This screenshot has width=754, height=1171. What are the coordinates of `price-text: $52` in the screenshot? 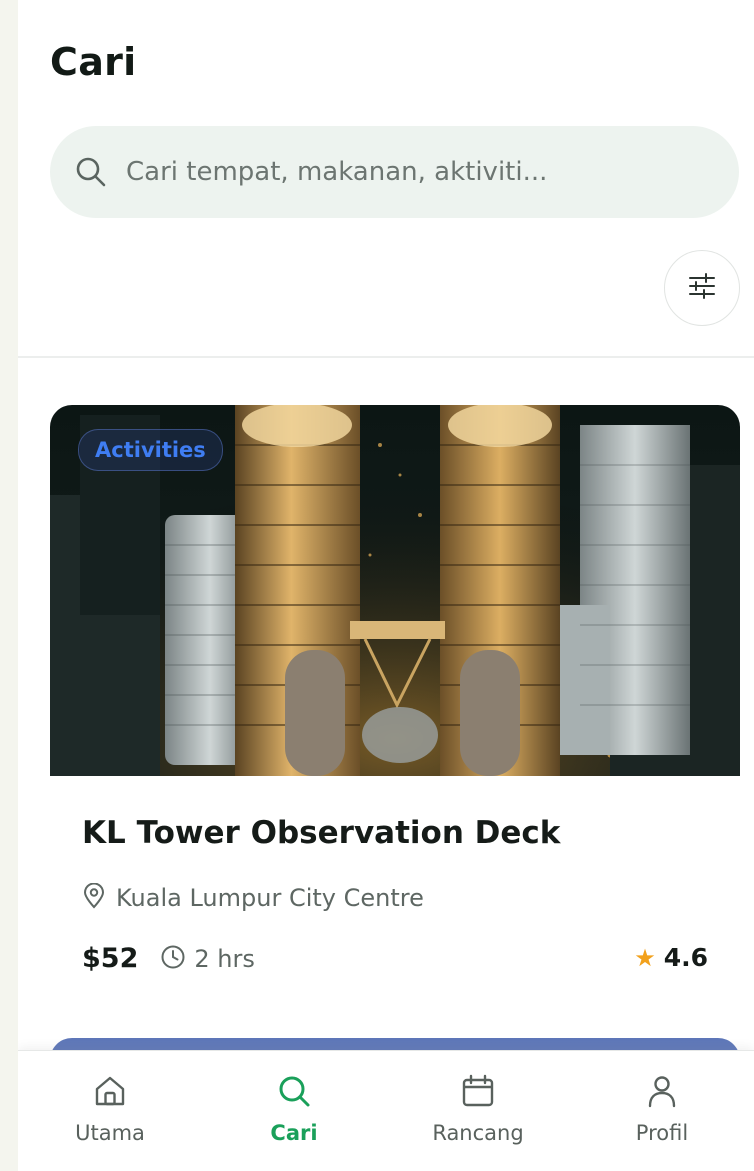 It's located at (110, 958).